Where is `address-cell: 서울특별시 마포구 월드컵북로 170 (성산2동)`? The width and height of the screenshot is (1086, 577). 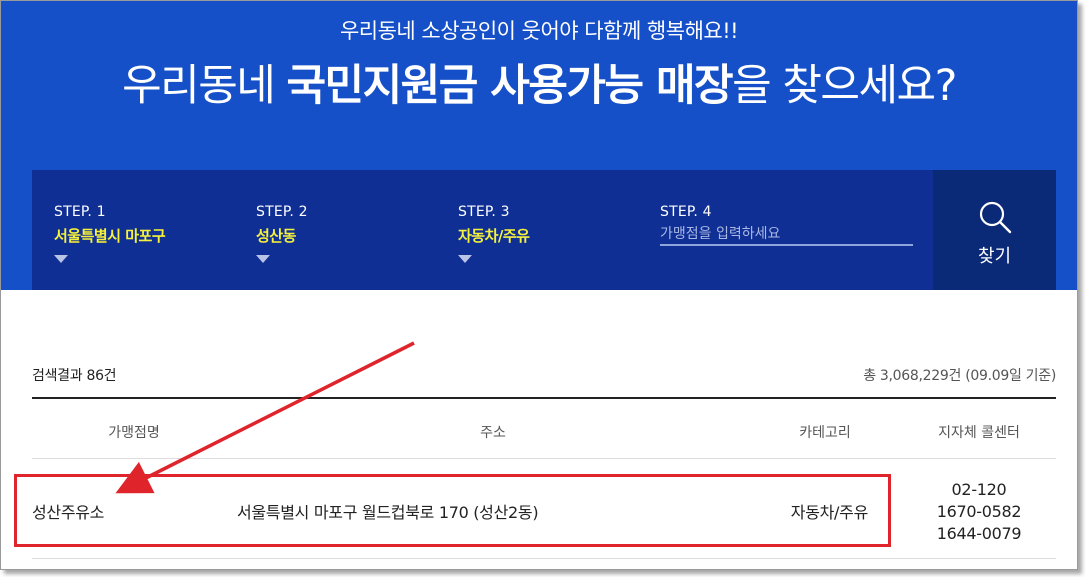 address-cell: 서울특별시 마포구 월드컵북로 170 (성산2동) is located at coordinates (388, 512).